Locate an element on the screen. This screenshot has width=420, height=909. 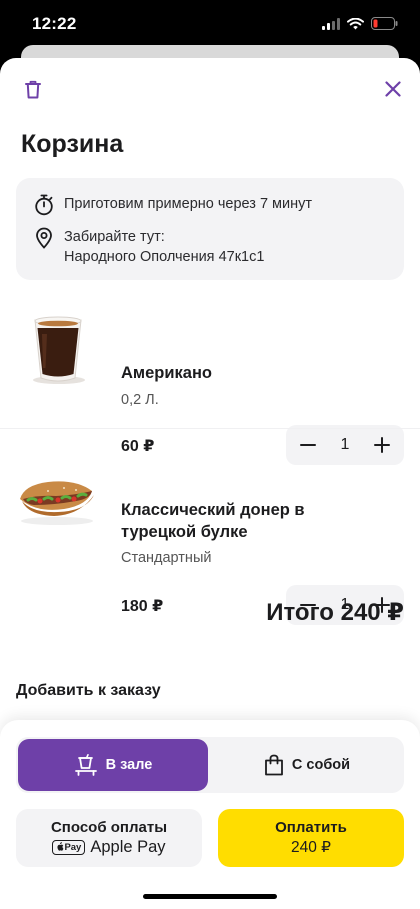
item-size: Стандартный is located at coordinates (166, 558).